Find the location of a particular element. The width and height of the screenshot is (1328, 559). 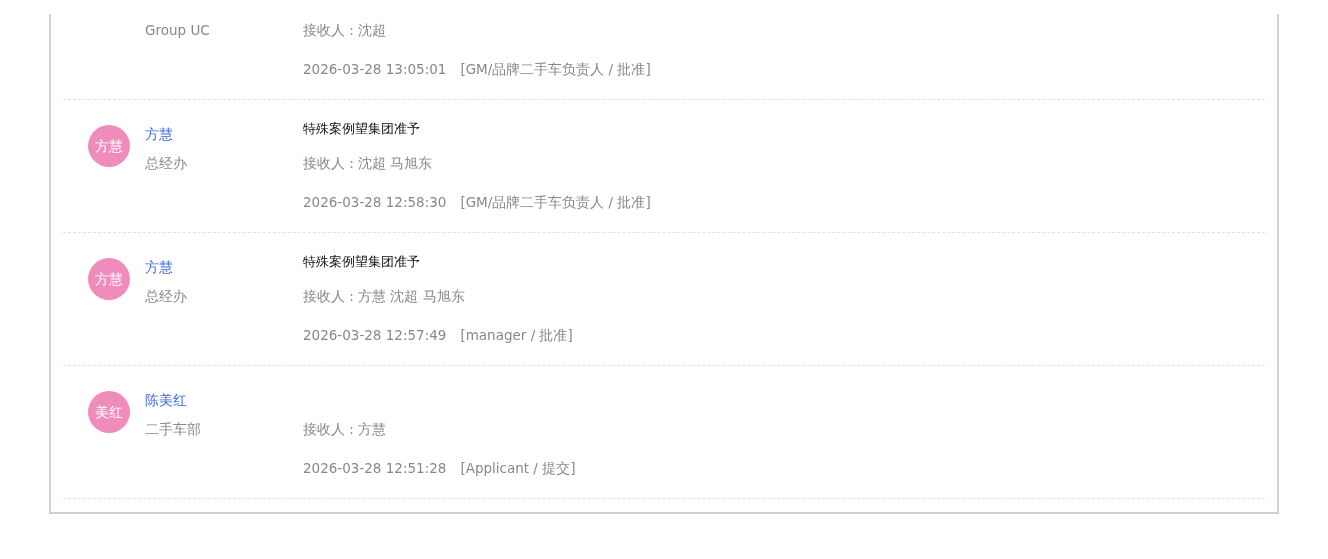

timestamp: 2026-03-28 12:51:28 is located at coordinates (375, 468).